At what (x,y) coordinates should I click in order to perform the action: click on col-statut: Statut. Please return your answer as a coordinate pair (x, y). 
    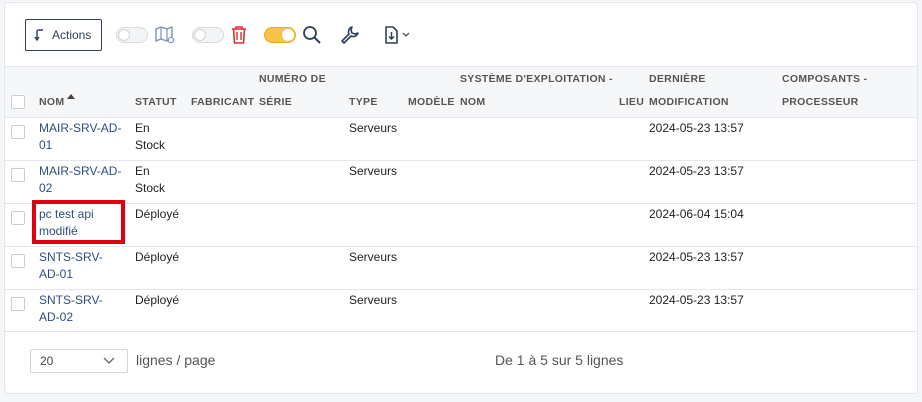
    Looking at the image, I should click on (156, 102).